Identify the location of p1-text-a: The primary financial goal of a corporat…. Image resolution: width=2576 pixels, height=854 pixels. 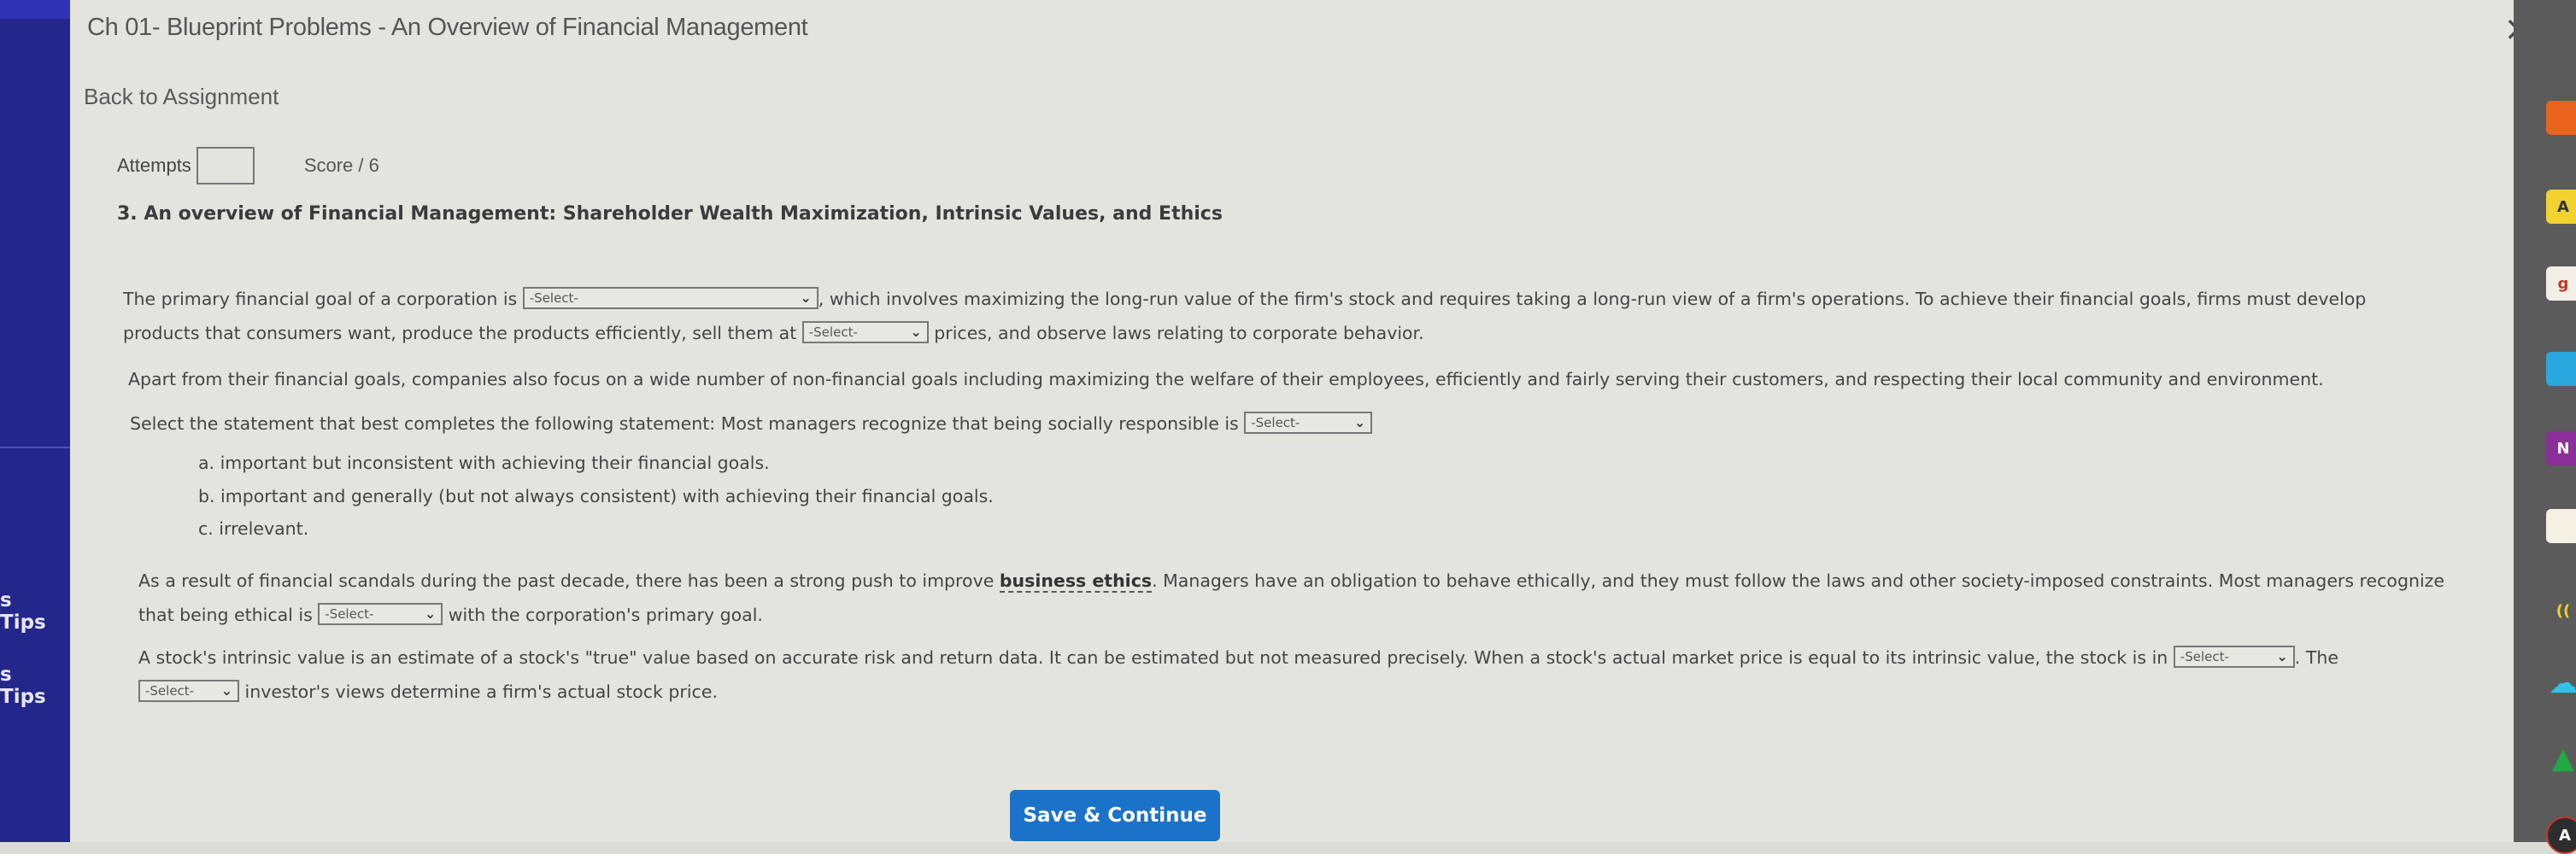
(323, 299).